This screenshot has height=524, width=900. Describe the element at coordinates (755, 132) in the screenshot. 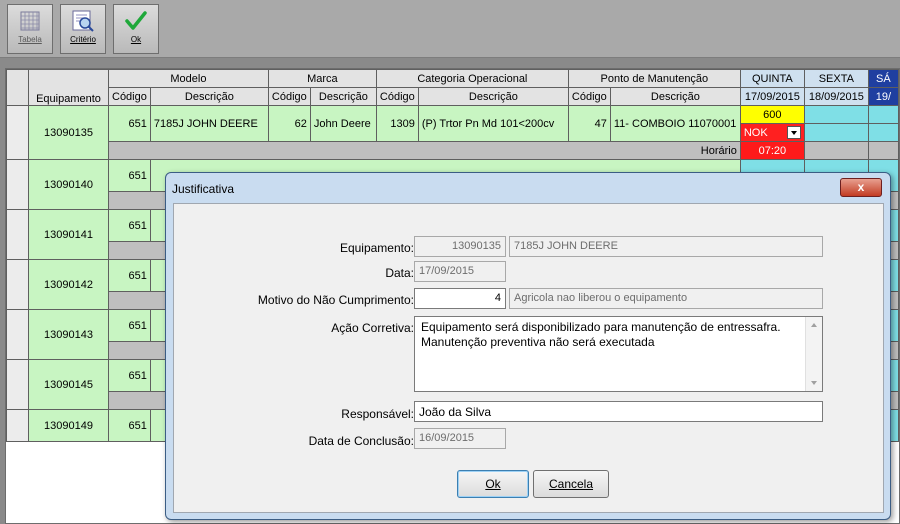

I see `status-value: NOK` at that location.